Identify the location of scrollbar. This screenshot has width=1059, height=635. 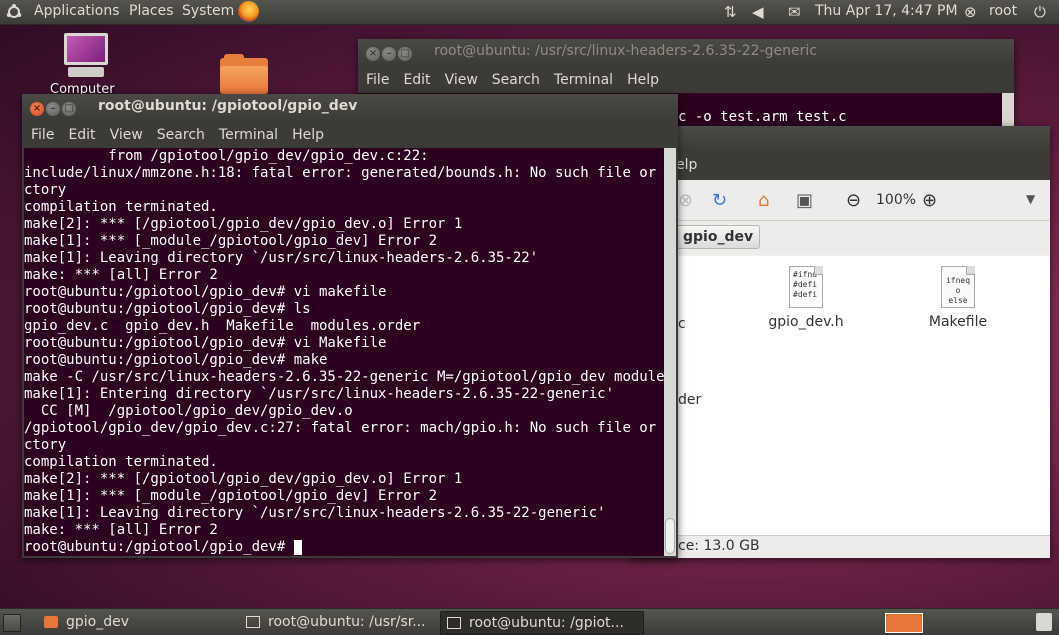
(670, 352).